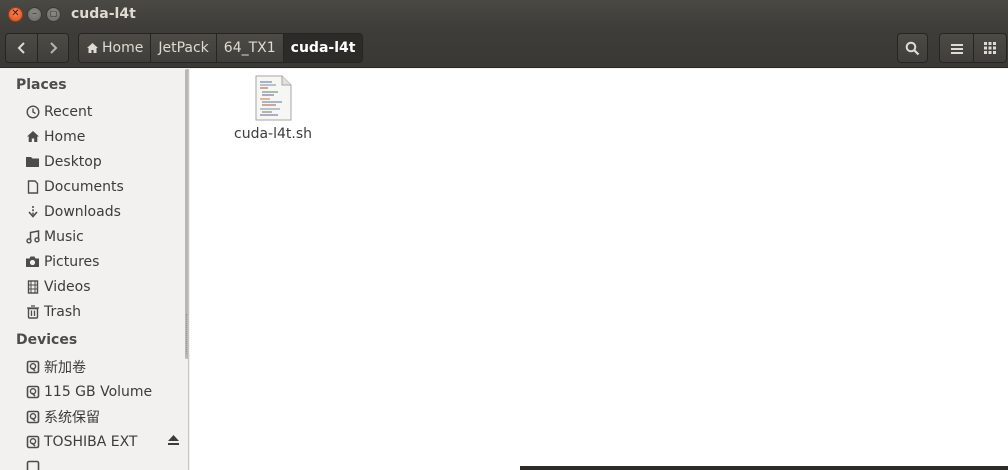 Image resolution: width=1008 pixels, height=470 pixels. I want to click on view-options, so click(973, 48).